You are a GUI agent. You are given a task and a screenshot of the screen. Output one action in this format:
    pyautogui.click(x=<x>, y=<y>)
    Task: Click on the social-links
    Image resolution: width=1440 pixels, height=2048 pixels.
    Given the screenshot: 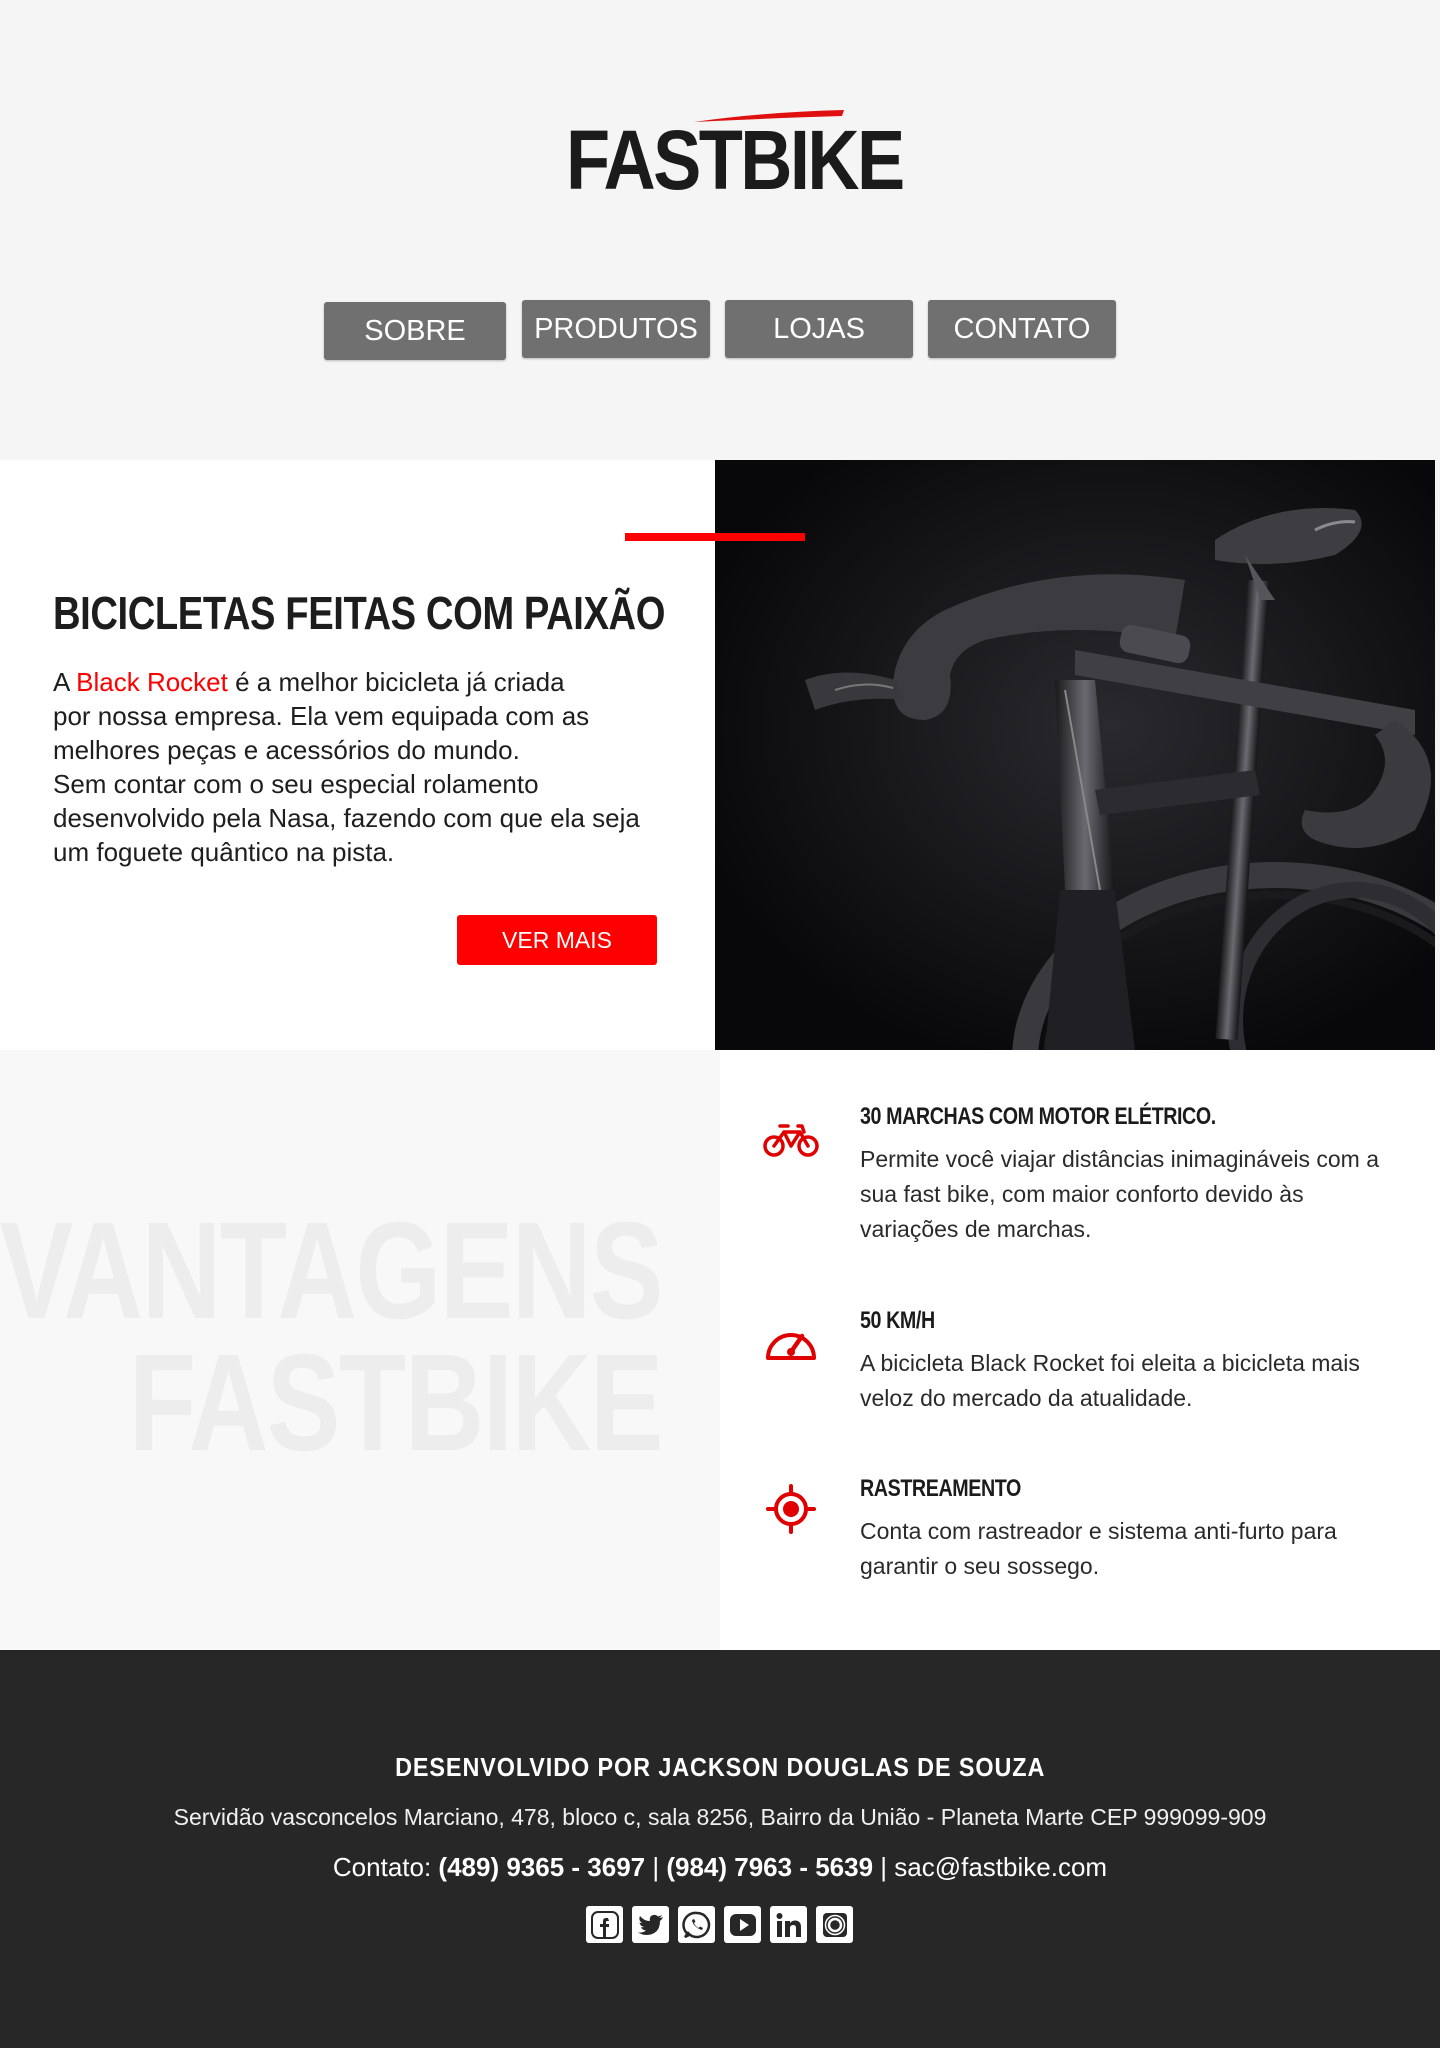 What is the action you would take?
    pyautogui.click(x=719, y=1925)
    